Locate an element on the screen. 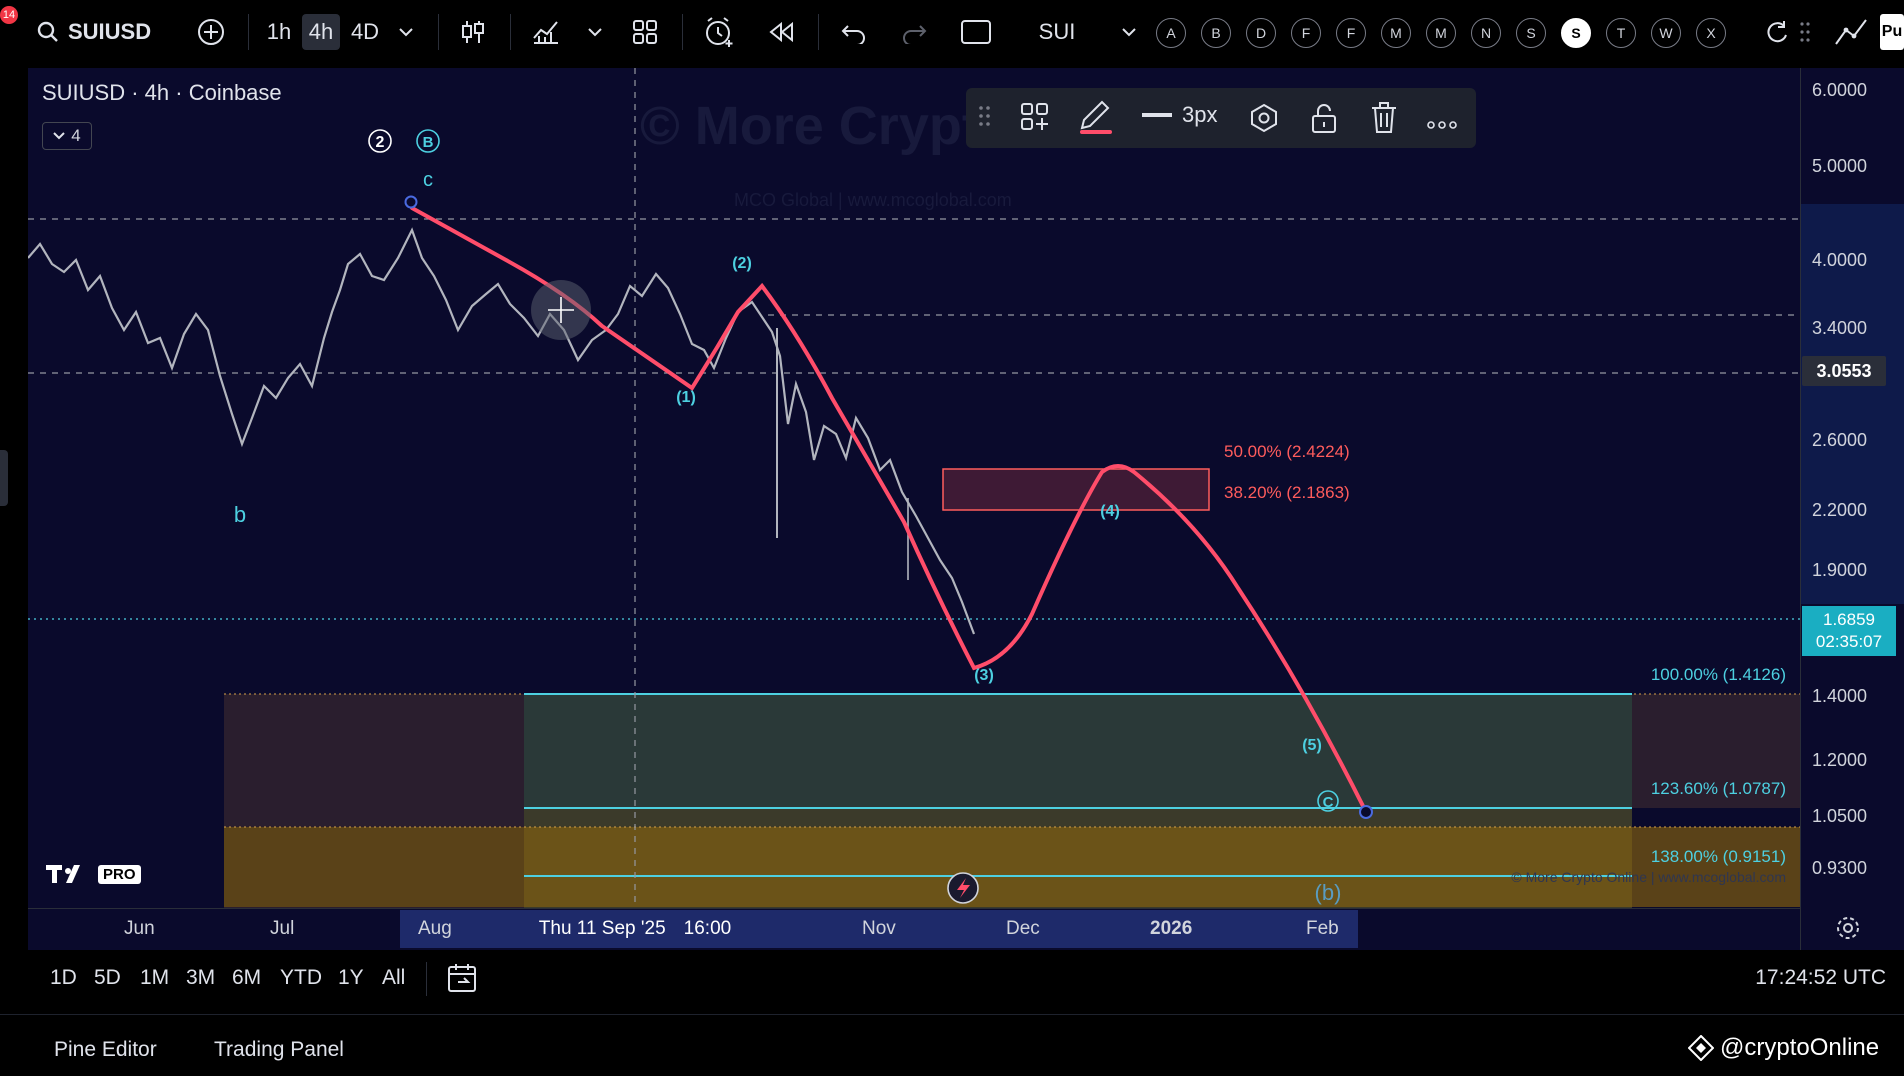  price-label-3: 3.4000 is located at coordinates (1840, 328).